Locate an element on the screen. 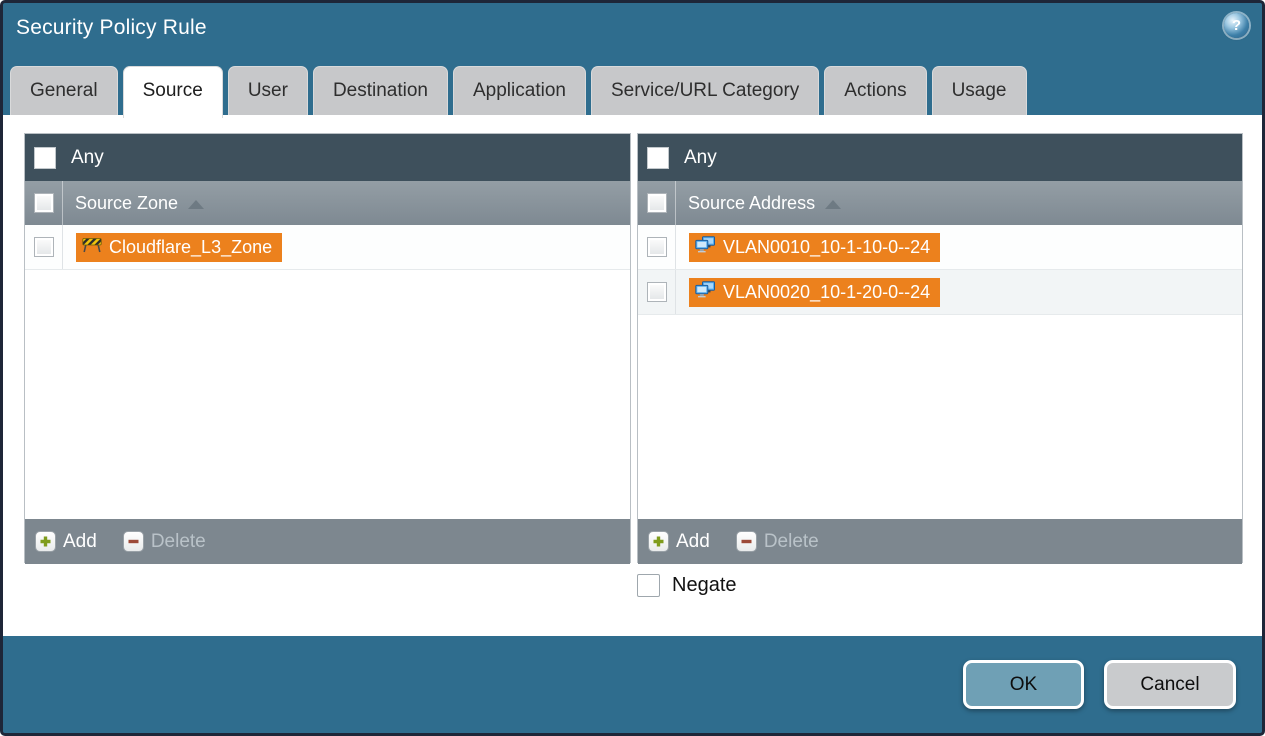 This screenshot has width=1265, height=736. zone-name: Cloudflare_L3_Zone is located at coordinates (191, 246).